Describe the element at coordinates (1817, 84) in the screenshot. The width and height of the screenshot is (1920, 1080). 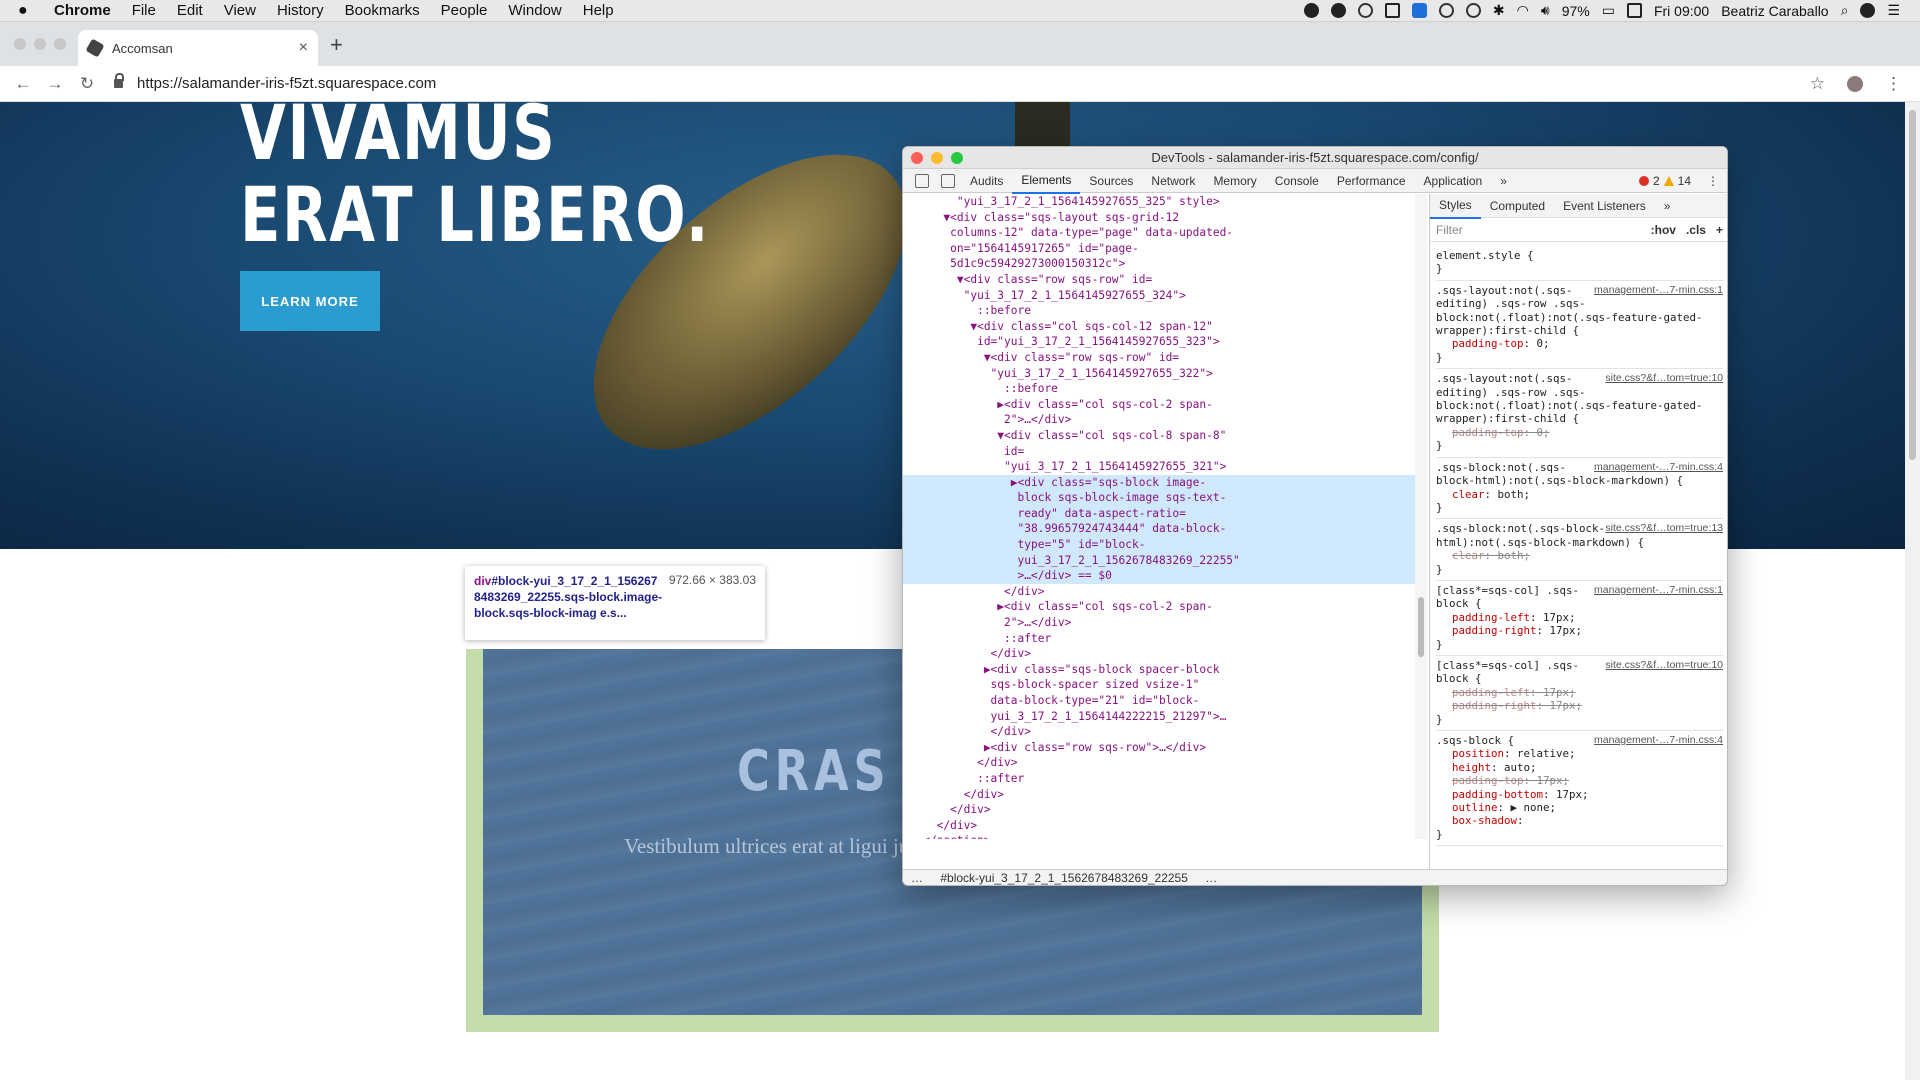
I see `bookmark-star-icon: ☆` at that location.